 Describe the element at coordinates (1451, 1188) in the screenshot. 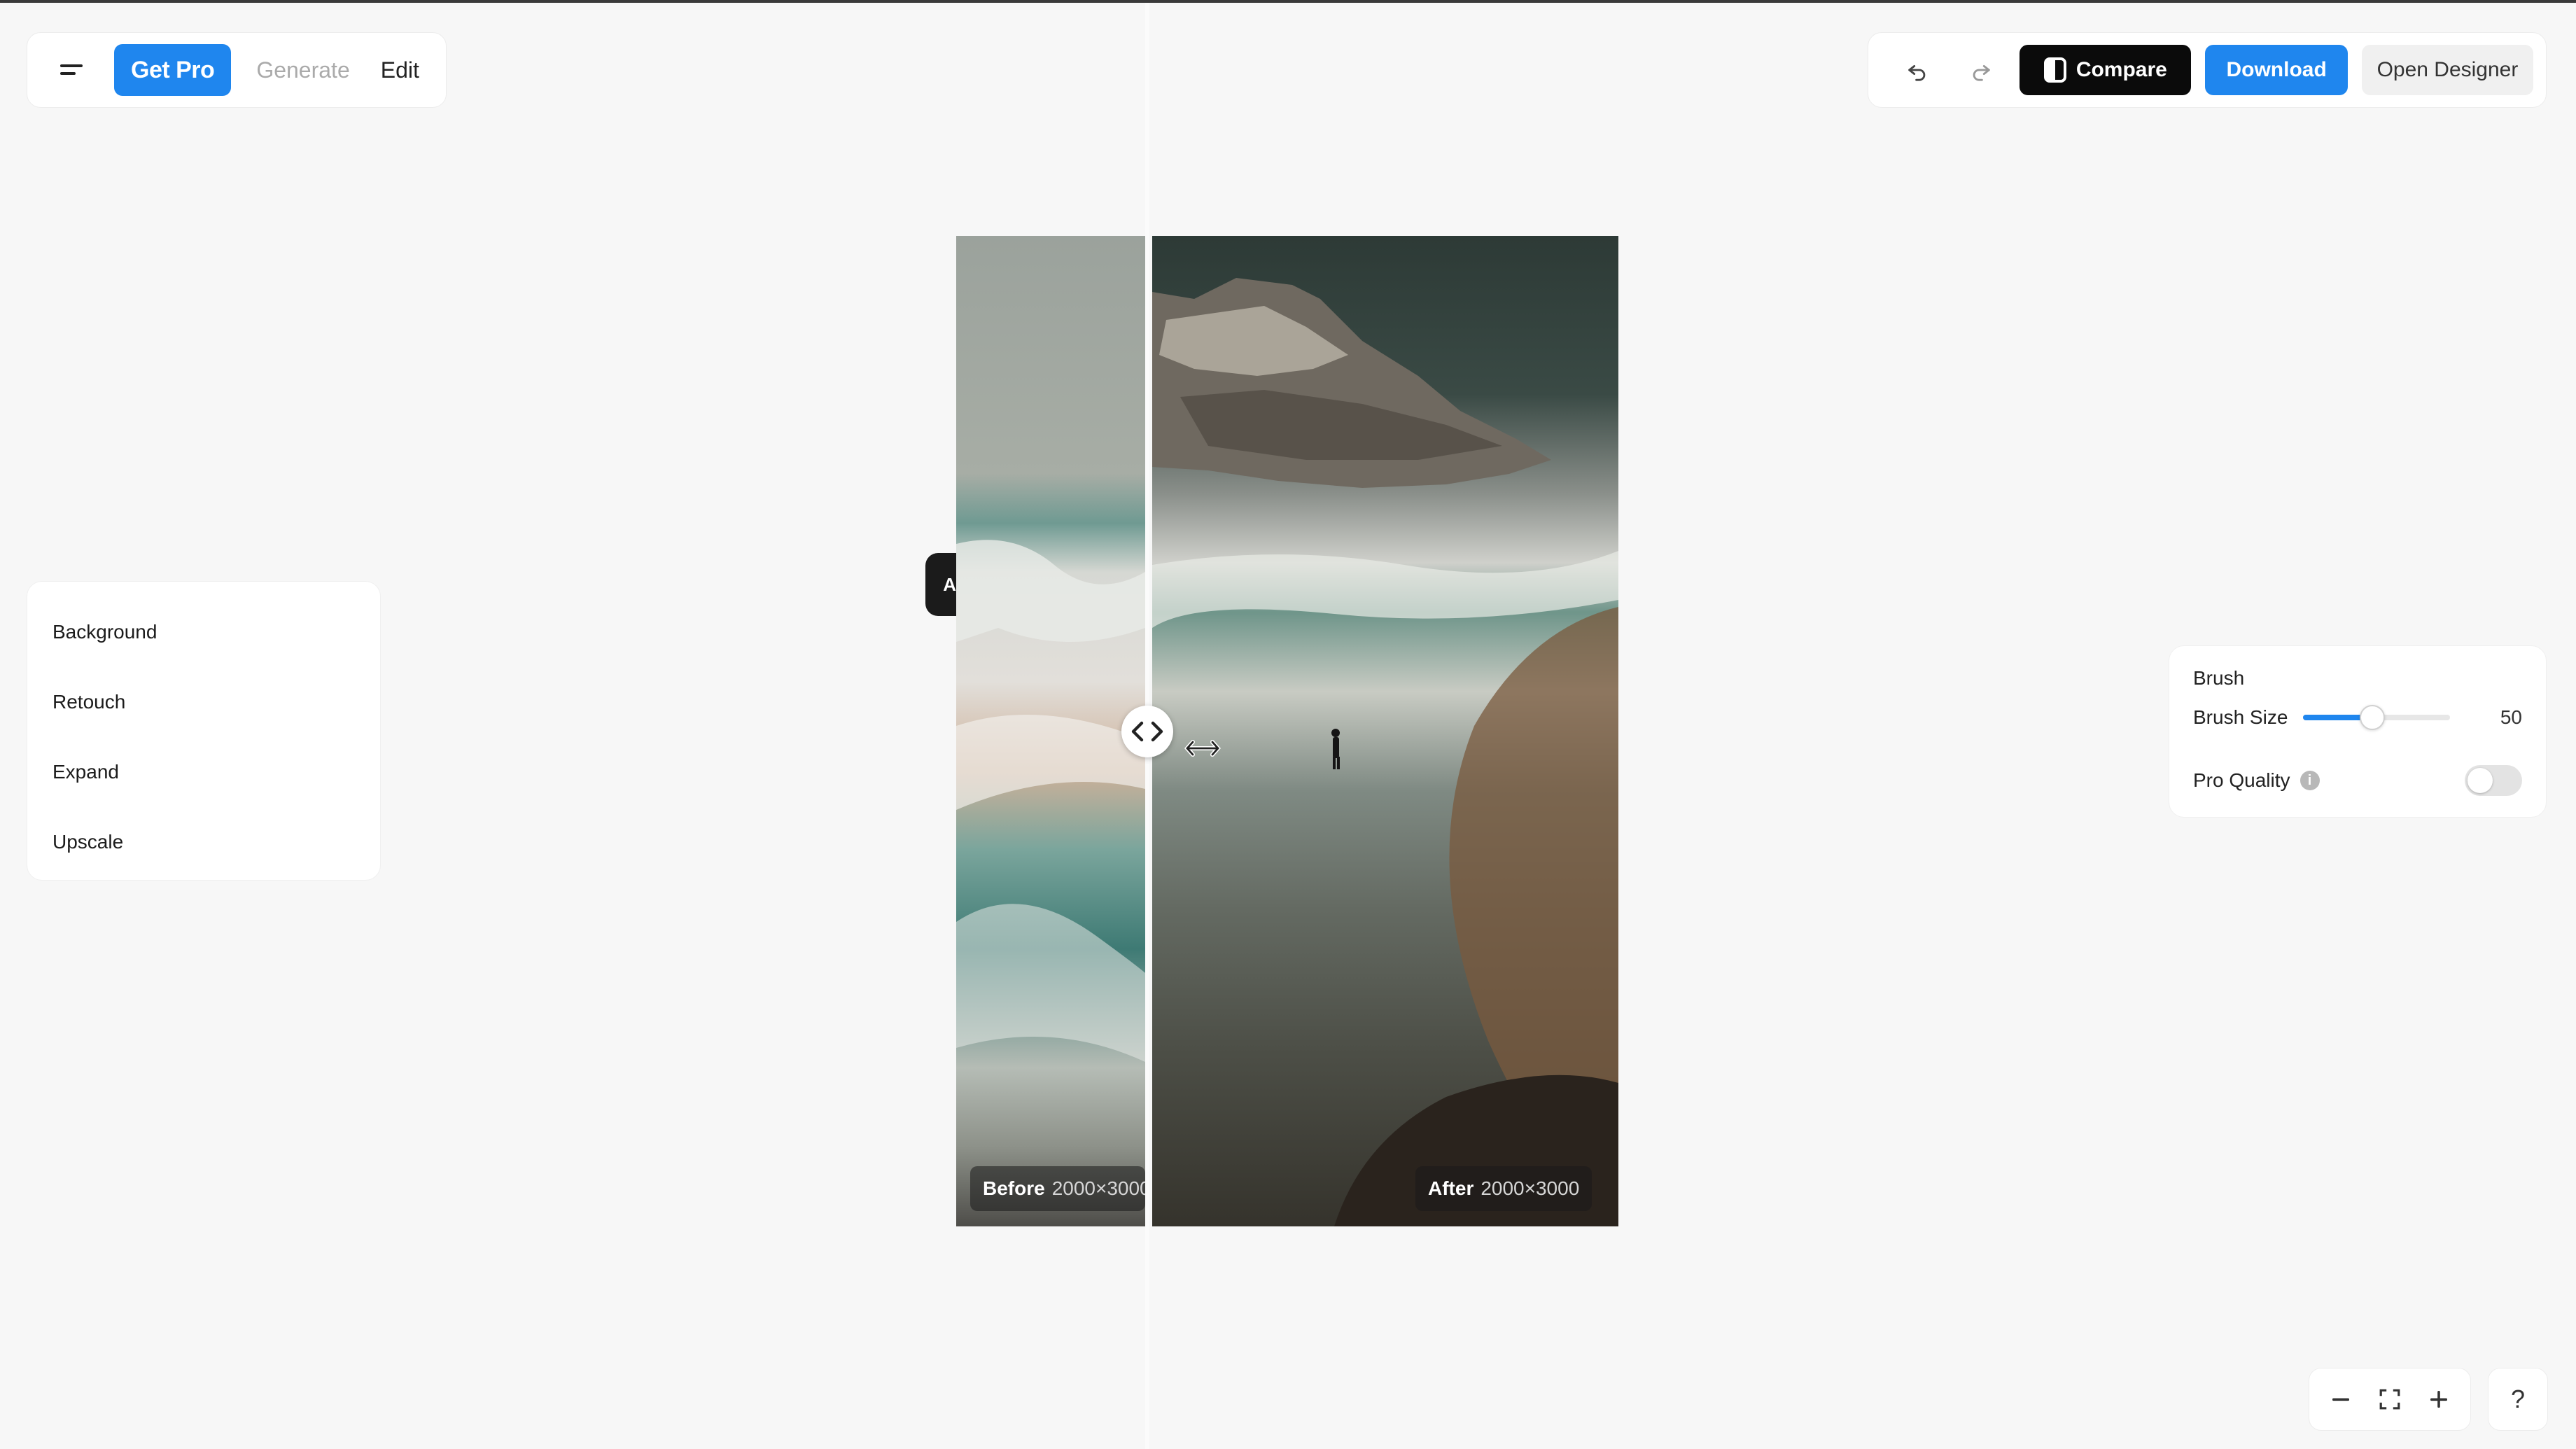

I see `after-label: After` at that location.